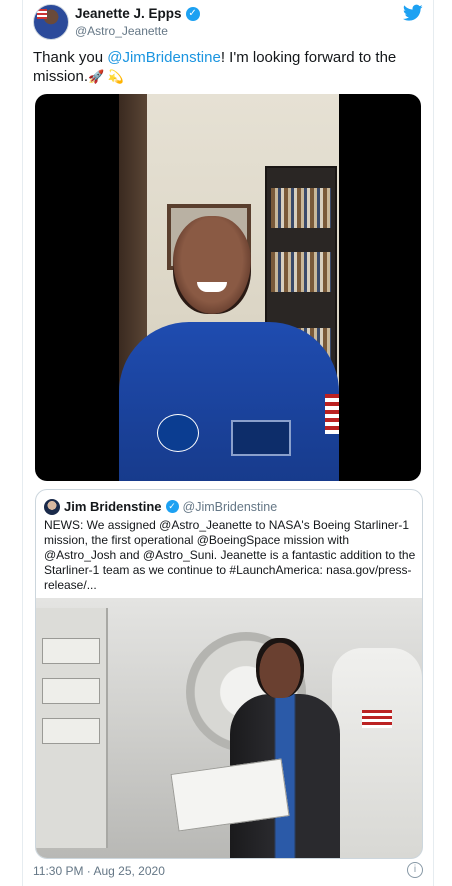 The height and width of the screenshot is (886, 452). Describe the element at coordinates (113, 506) in the screenshot. I see `quoted-display-name: Jim Bridenstine` at that location.